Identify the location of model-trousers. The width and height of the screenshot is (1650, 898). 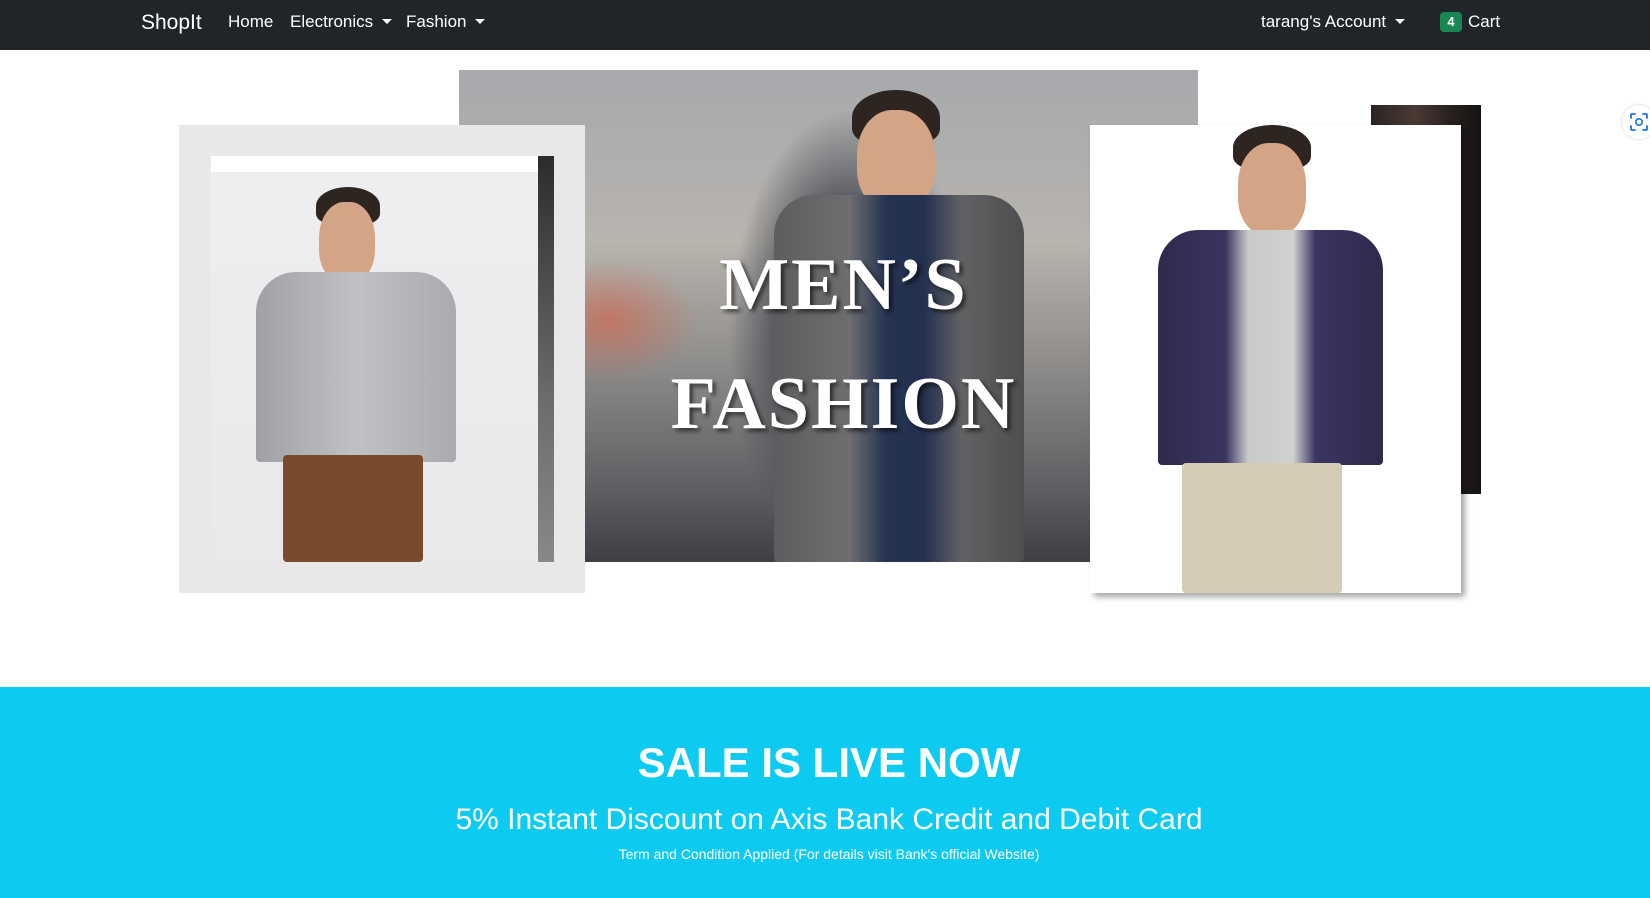
(353, 508).